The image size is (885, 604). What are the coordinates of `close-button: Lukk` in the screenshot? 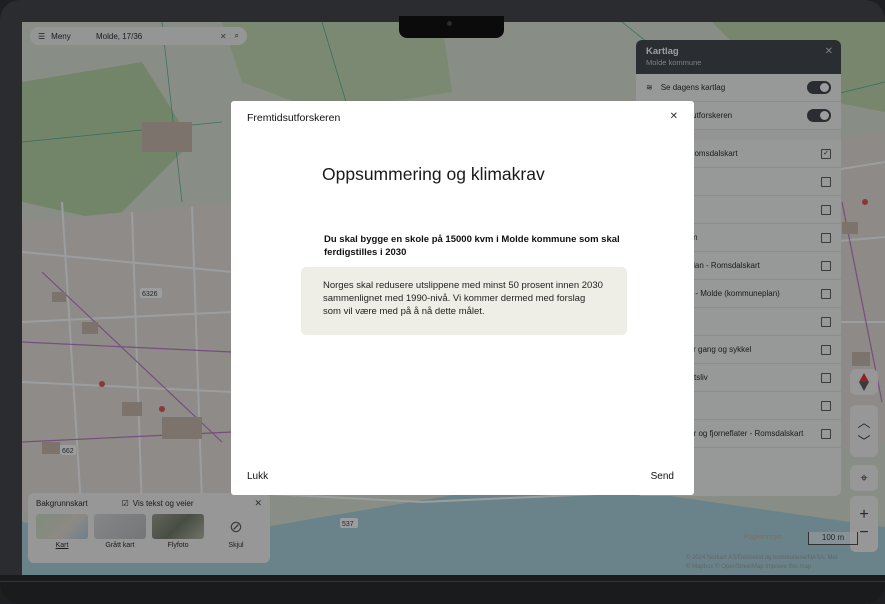 It's located at (257, 476).